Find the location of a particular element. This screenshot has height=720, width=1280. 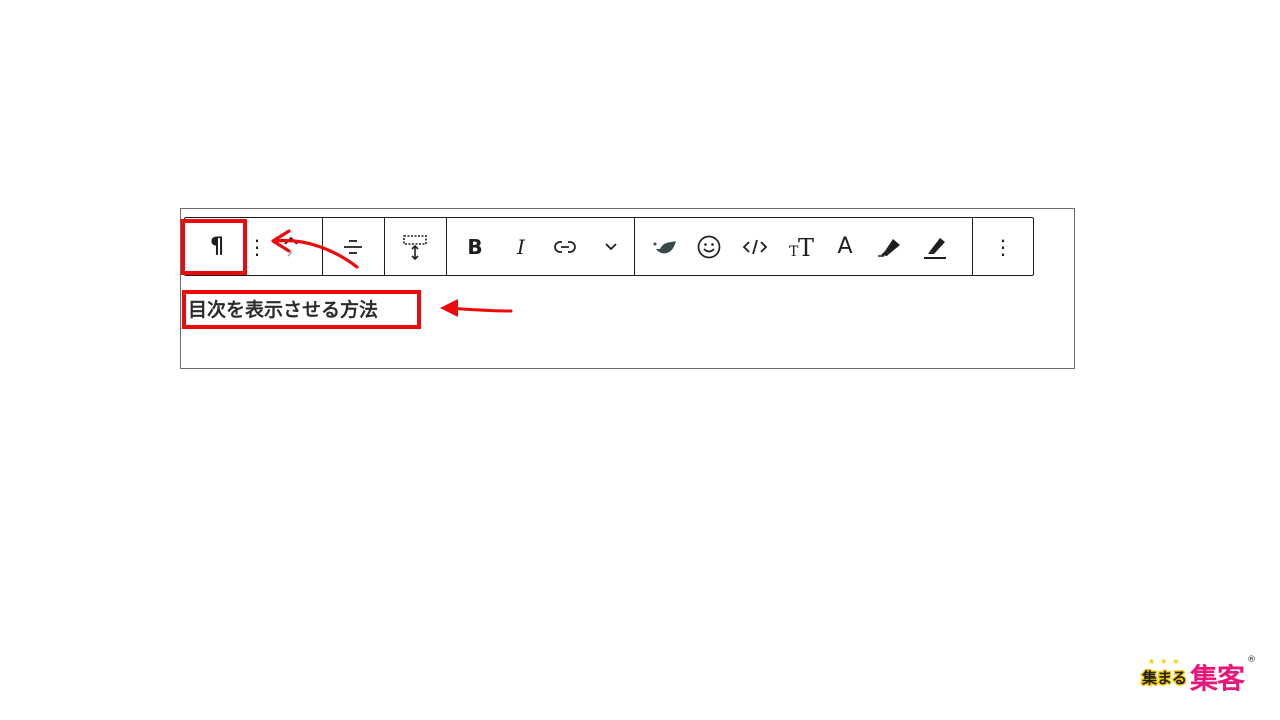

highlighter-button is located at coordinates (935, 246).